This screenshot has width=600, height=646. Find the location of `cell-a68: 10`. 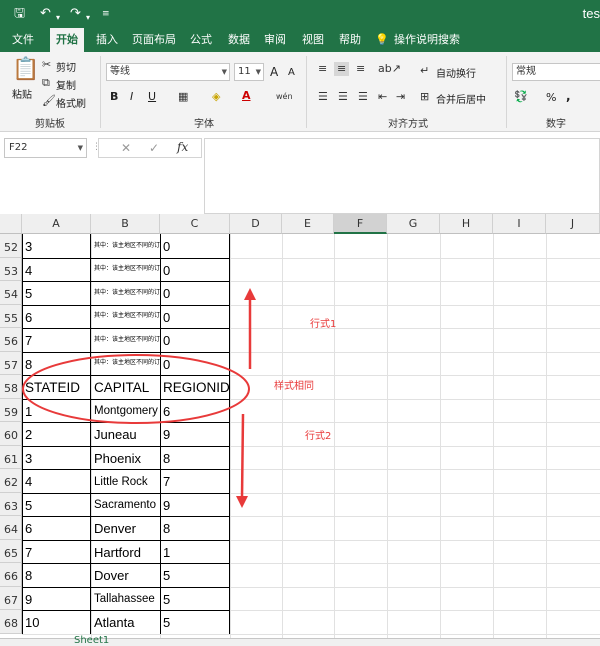

cell-a68: 10 is located at coordinates (57, 622).